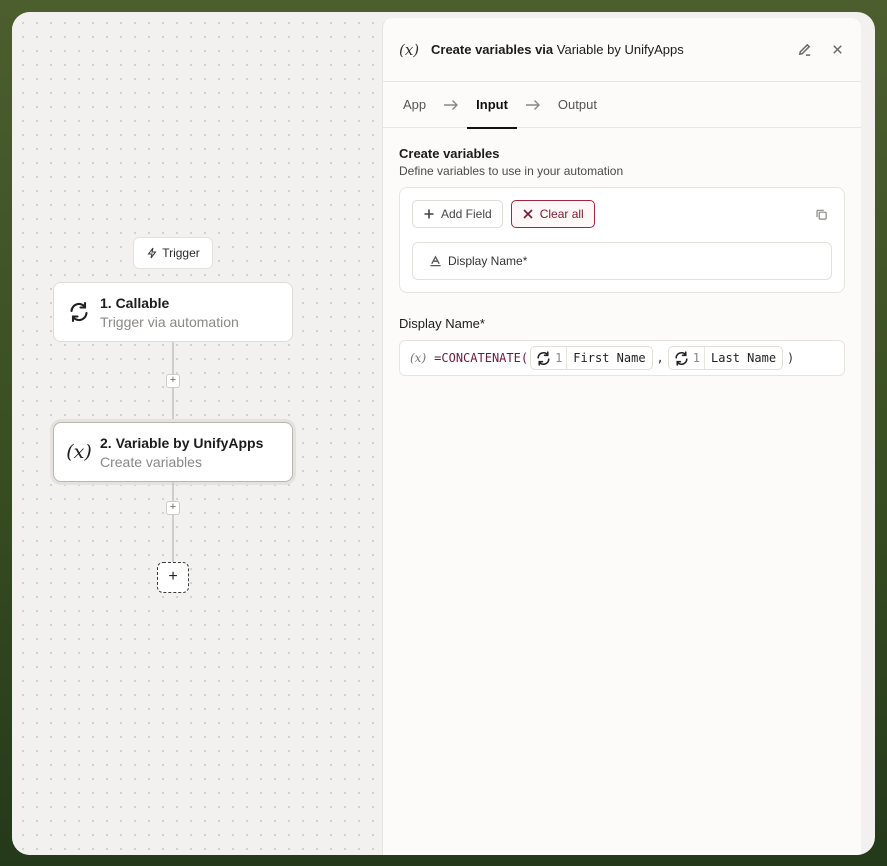 This screenshot has height=866, width=887. I want to click on node-callable: 1. Callable Trigger via automation, so click(173, 312).